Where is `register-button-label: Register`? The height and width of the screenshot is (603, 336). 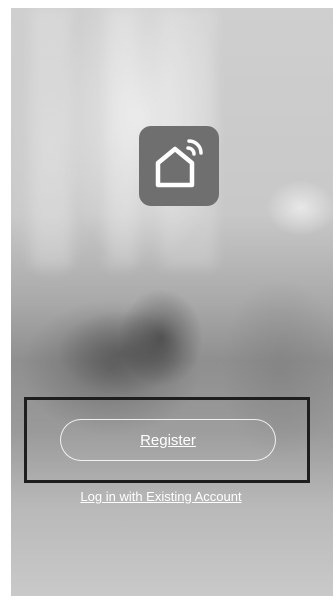 register-button-label: Register is located at coordinates (168, 440).